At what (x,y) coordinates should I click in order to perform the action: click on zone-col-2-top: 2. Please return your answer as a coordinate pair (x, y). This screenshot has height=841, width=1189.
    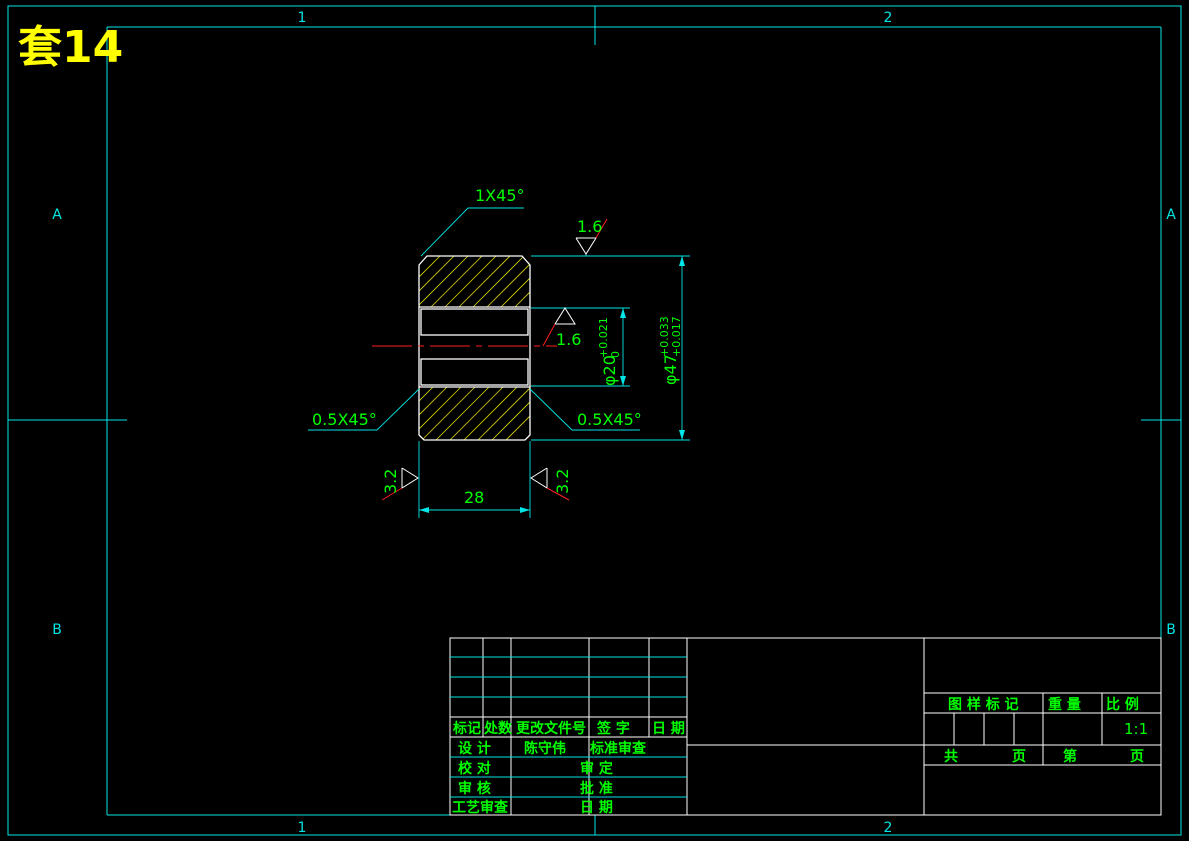
    Looking at the image, I should click on (888, 18).